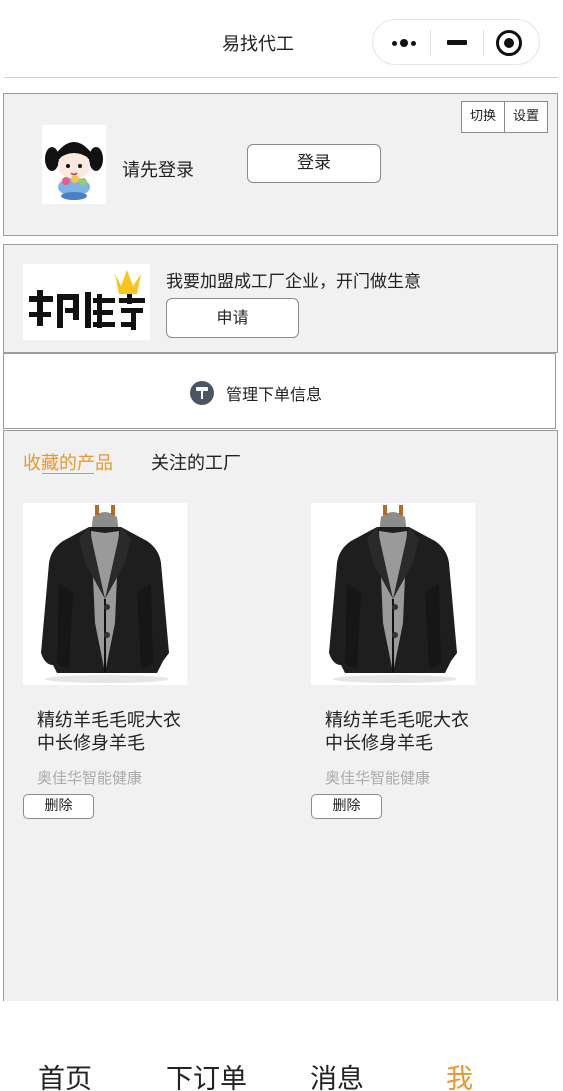 This screenshot has height=1091, width=563. What do you see at coordinates (509, 43) in the screenshot?
I see `target-close-icon` at bounding box center [509, 43].